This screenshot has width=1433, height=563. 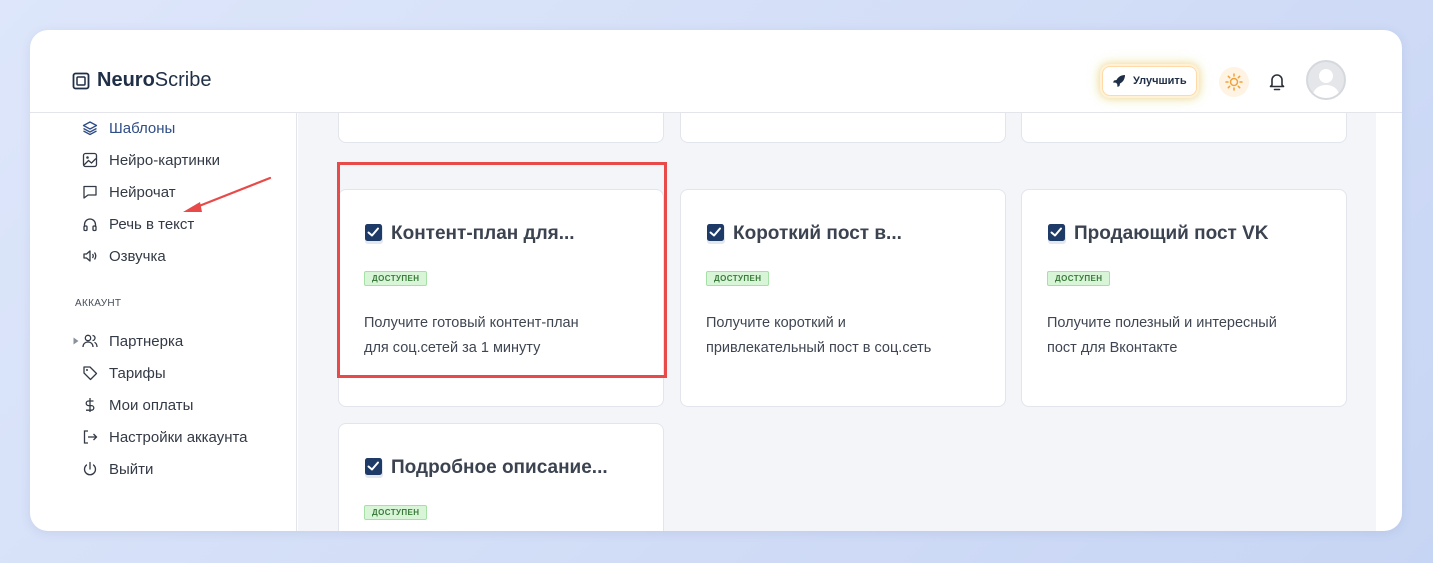 I want to click on document-icon, so click(x=81, y=80).